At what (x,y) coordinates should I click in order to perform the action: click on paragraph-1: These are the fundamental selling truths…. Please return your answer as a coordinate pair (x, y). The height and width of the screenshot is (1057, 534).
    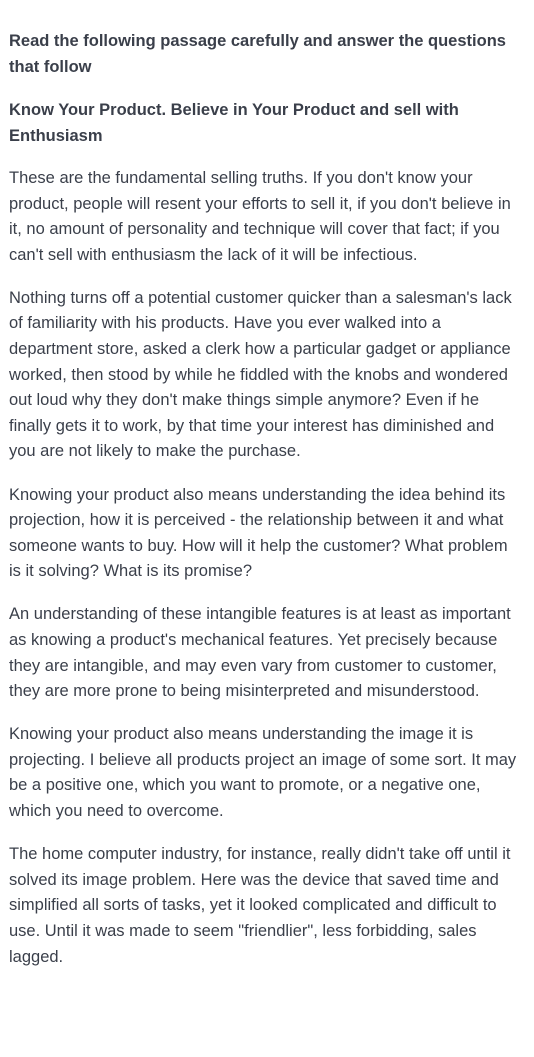
    Looking at the image, I should click on (260, 216).